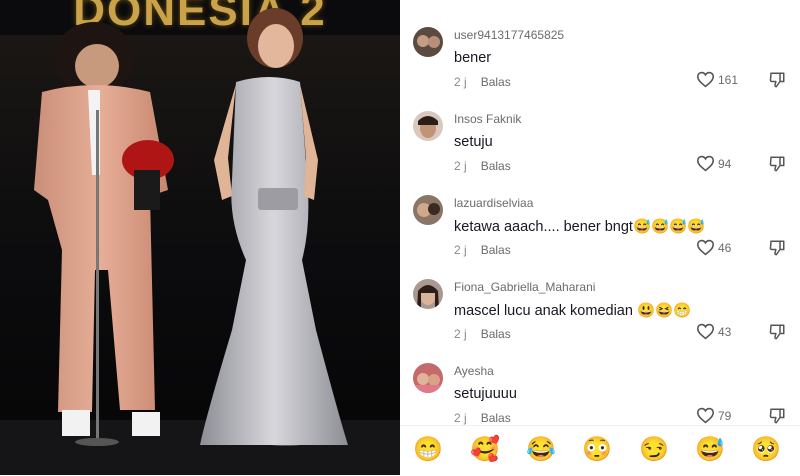 This screenshot has width=800, height=476. What do you see at coordinates (487, 119) in the screenshot?
I see `comment-username: Insos Faknik` at bounding box center [487, 119].